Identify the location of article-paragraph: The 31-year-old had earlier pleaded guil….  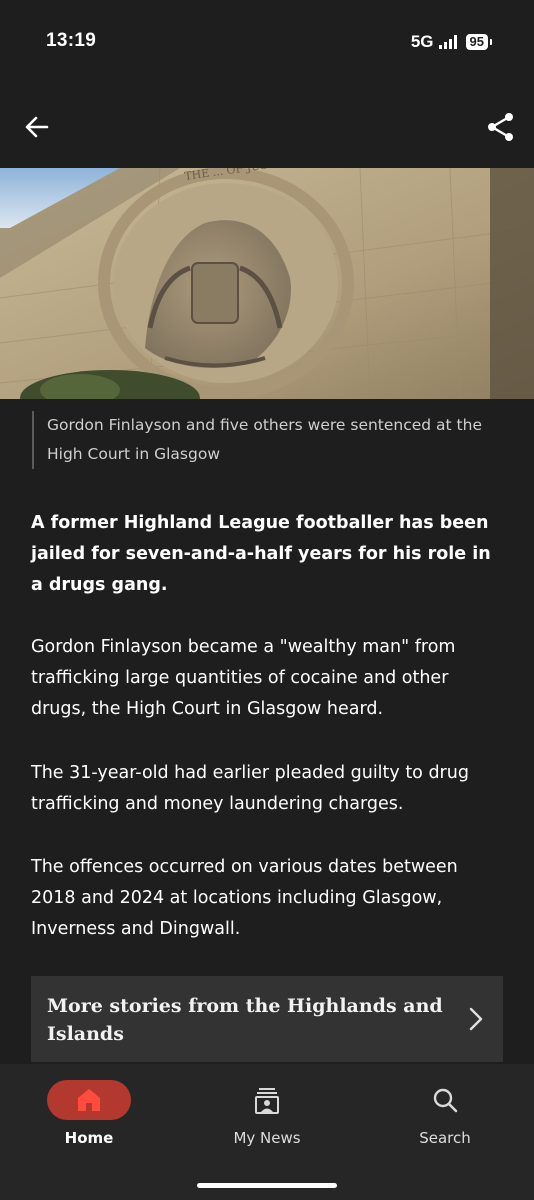
(250, 788).